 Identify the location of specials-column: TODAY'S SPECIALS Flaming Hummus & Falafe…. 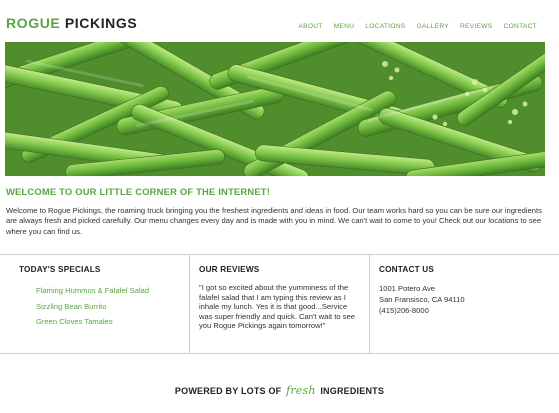
(95, 304).